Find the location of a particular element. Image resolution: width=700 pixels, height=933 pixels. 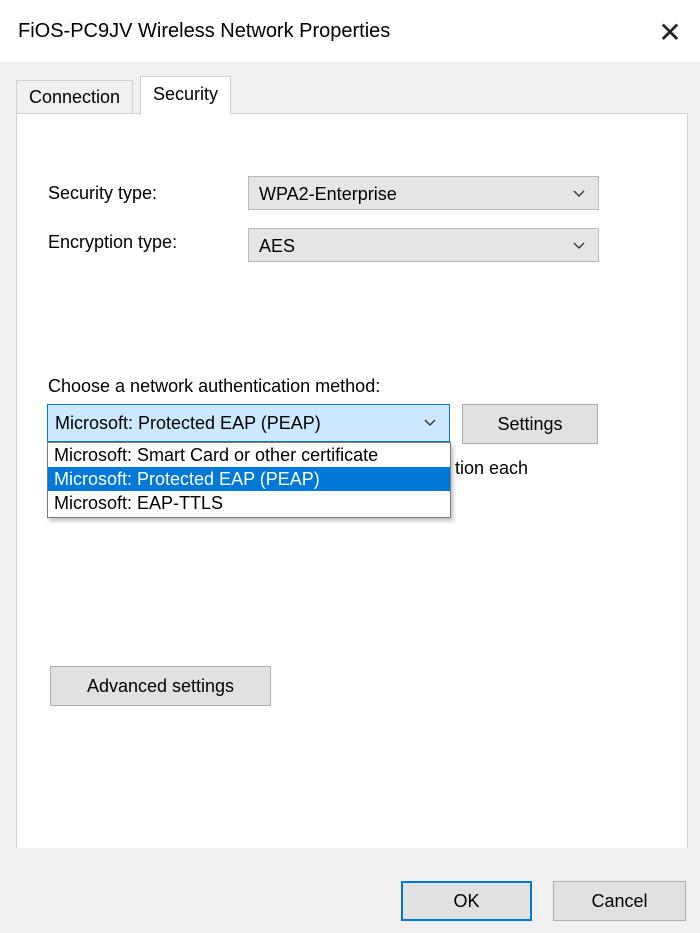

auth-method-select: Microsoft: Protected EAP (PEAP) is located at coordinates (248, 423).